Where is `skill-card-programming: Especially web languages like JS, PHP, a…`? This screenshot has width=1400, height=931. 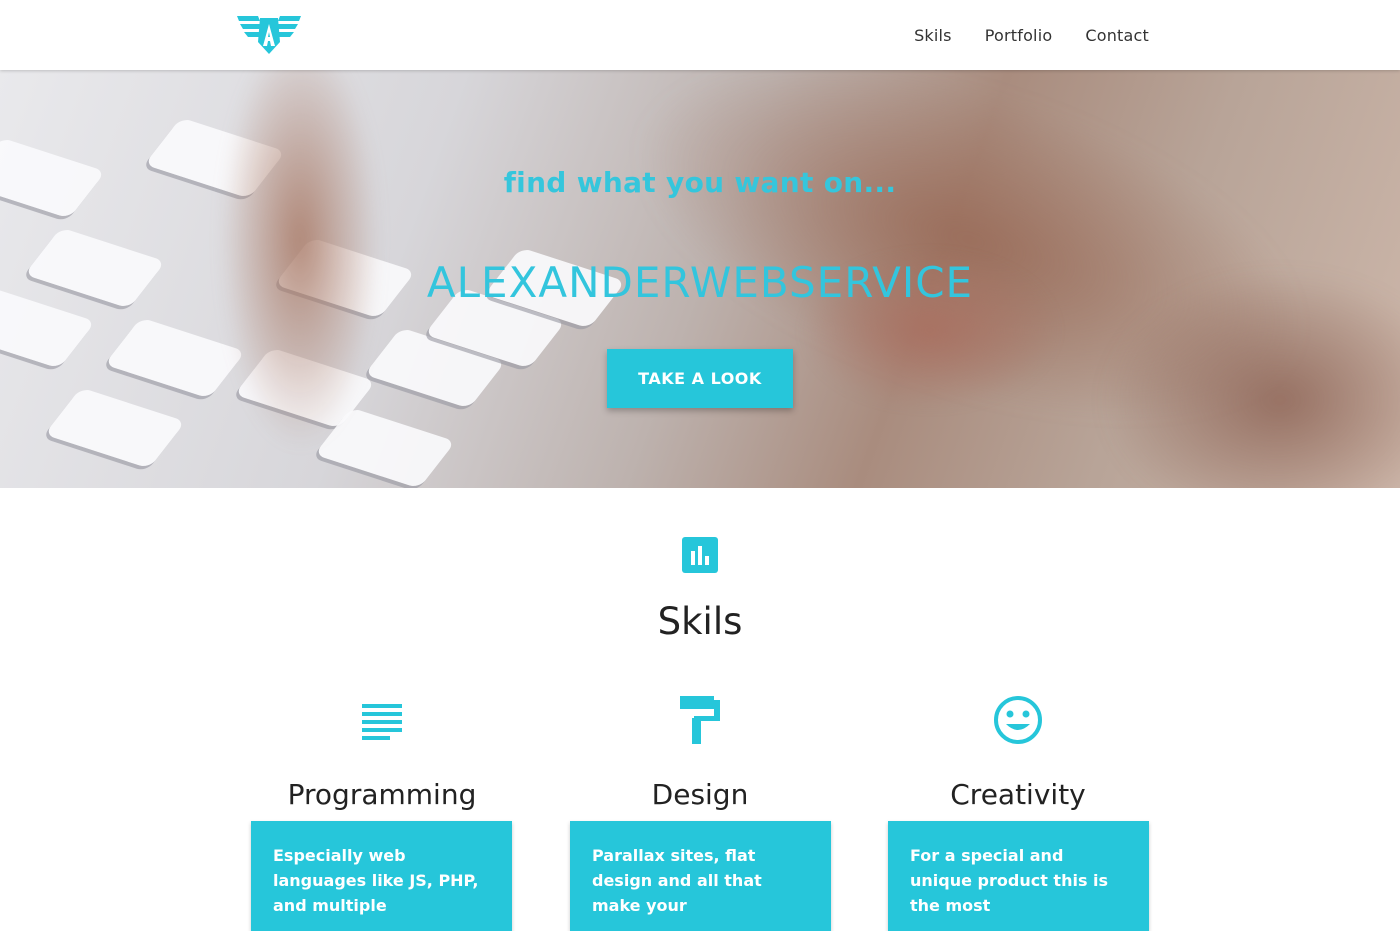 skill-card-programming: Especially web languages like JS, PHP, a… is located at coordinates (381, 876).